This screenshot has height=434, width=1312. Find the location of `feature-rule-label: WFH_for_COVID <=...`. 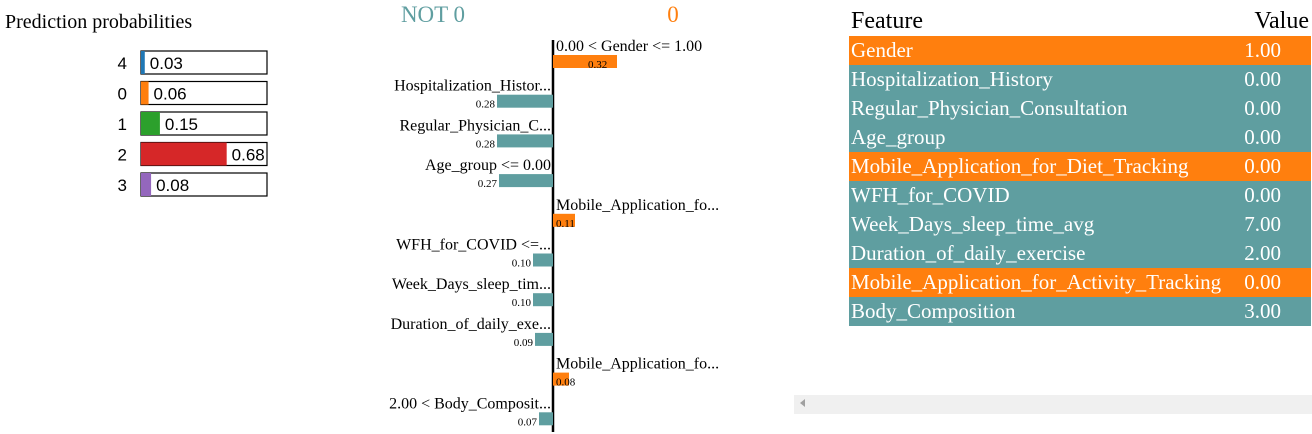

feature-rule-label: WFH_for_COVID <=... is located at coordinates (473, 245).